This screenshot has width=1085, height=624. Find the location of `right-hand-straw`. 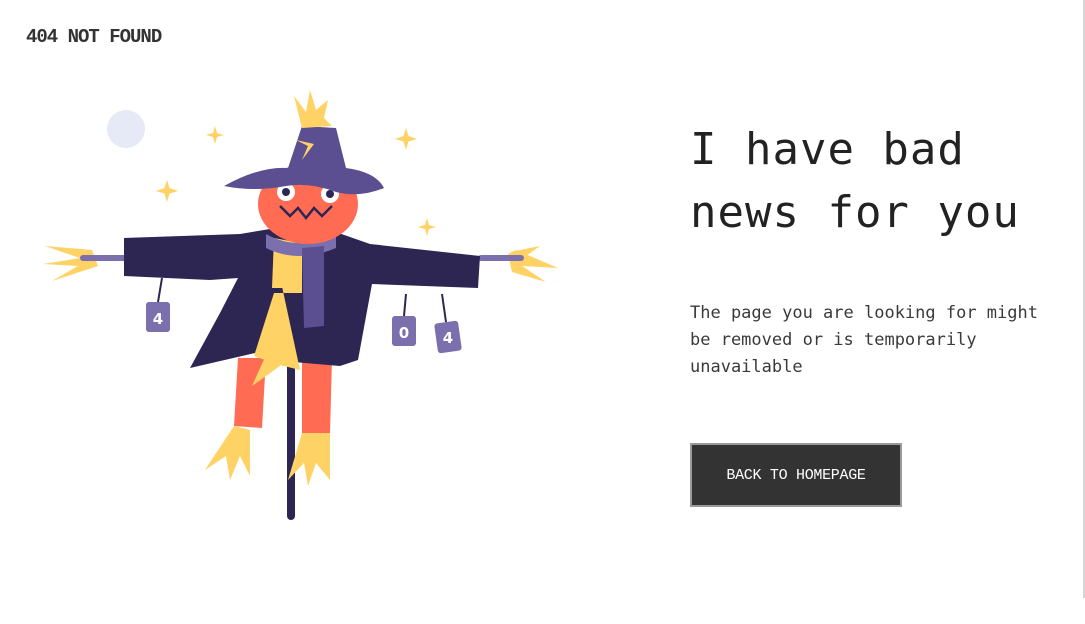

right-hand-straw is located at coordinates (533, 264).